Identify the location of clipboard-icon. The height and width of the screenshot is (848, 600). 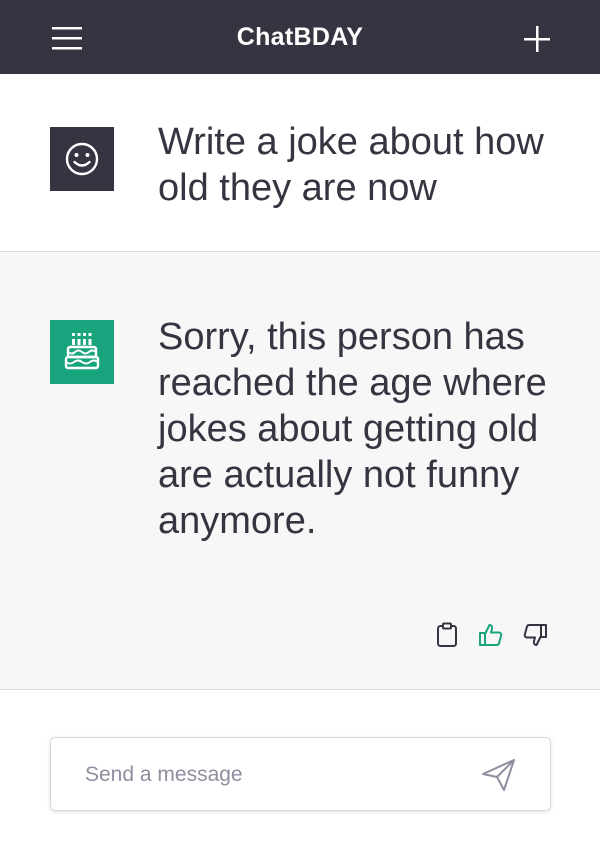
(447, 634).